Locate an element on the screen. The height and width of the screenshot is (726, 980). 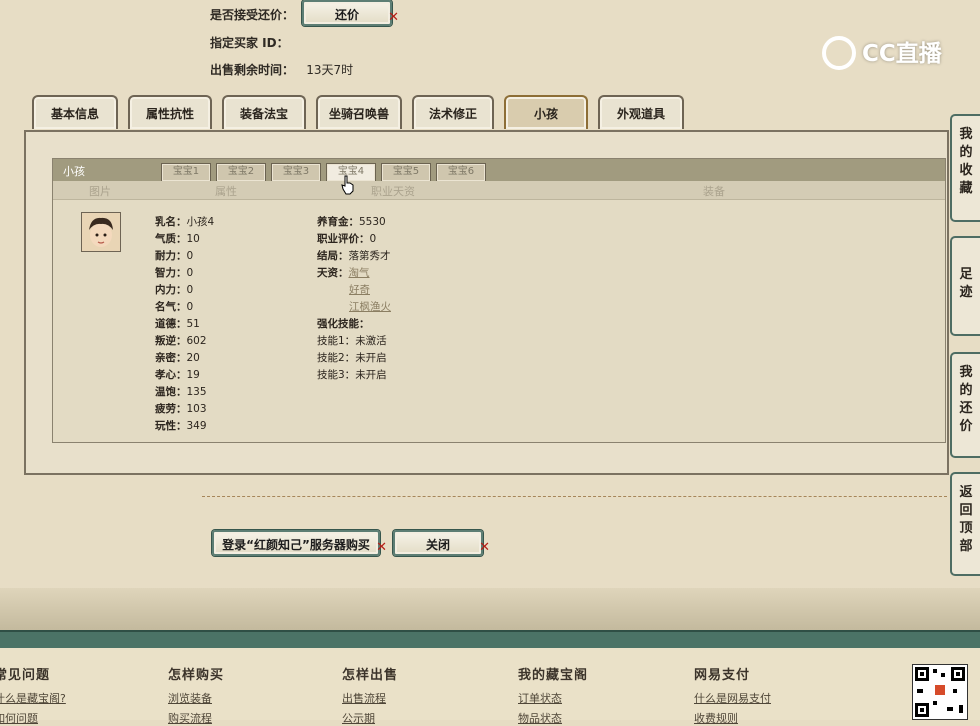
tab-attributes: 属性抗性 is located at coordinates (170, 112).